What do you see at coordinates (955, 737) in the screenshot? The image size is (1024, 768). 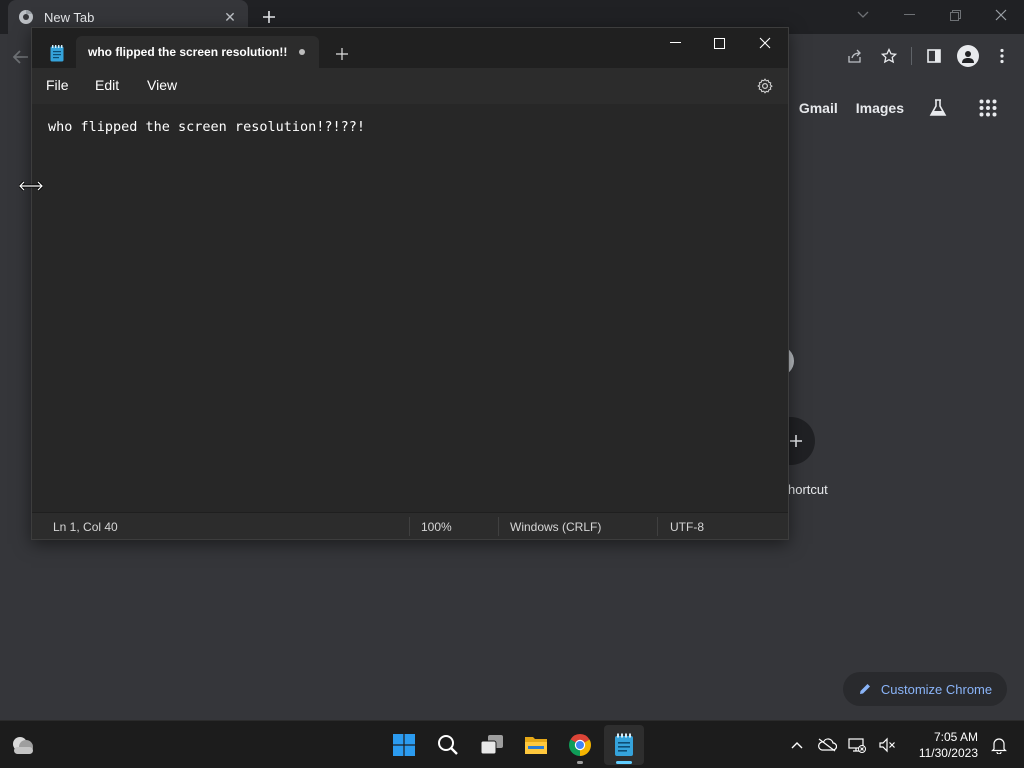 I see `clock-time: 7:05 AM` at bounding box center [955, 737].